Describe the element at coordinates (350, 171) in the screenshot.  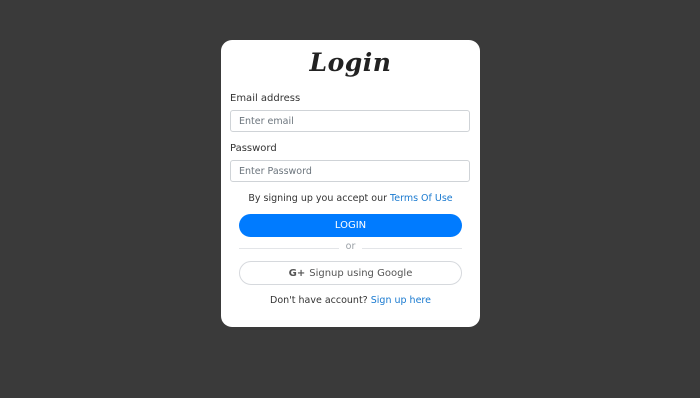
I see `password-input` at that location.